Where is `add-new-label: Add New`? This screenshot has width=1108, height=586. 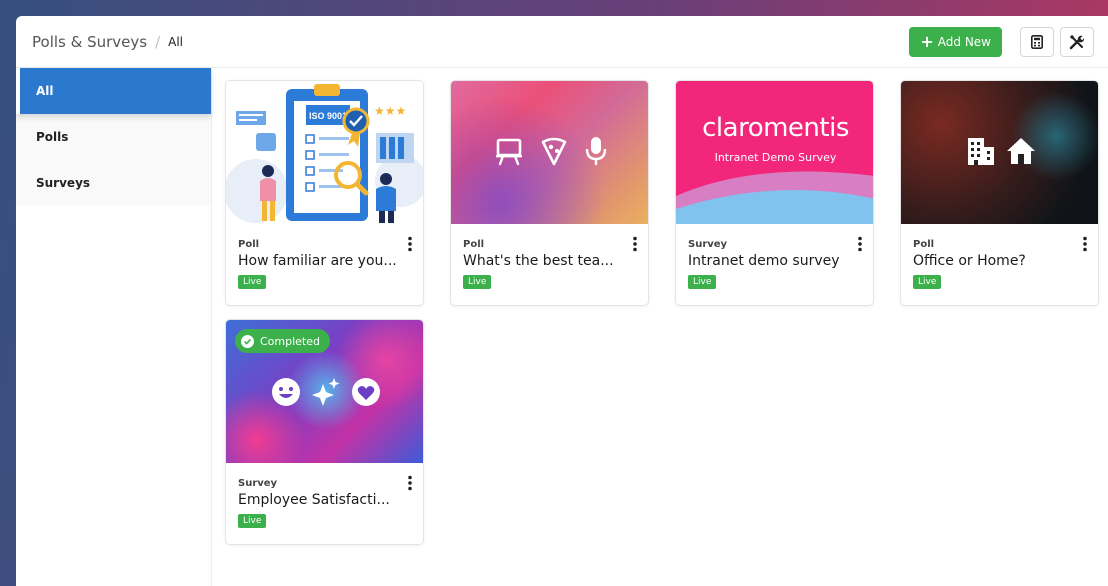
add-new-label: Add New is located at coordinates (964, 41).